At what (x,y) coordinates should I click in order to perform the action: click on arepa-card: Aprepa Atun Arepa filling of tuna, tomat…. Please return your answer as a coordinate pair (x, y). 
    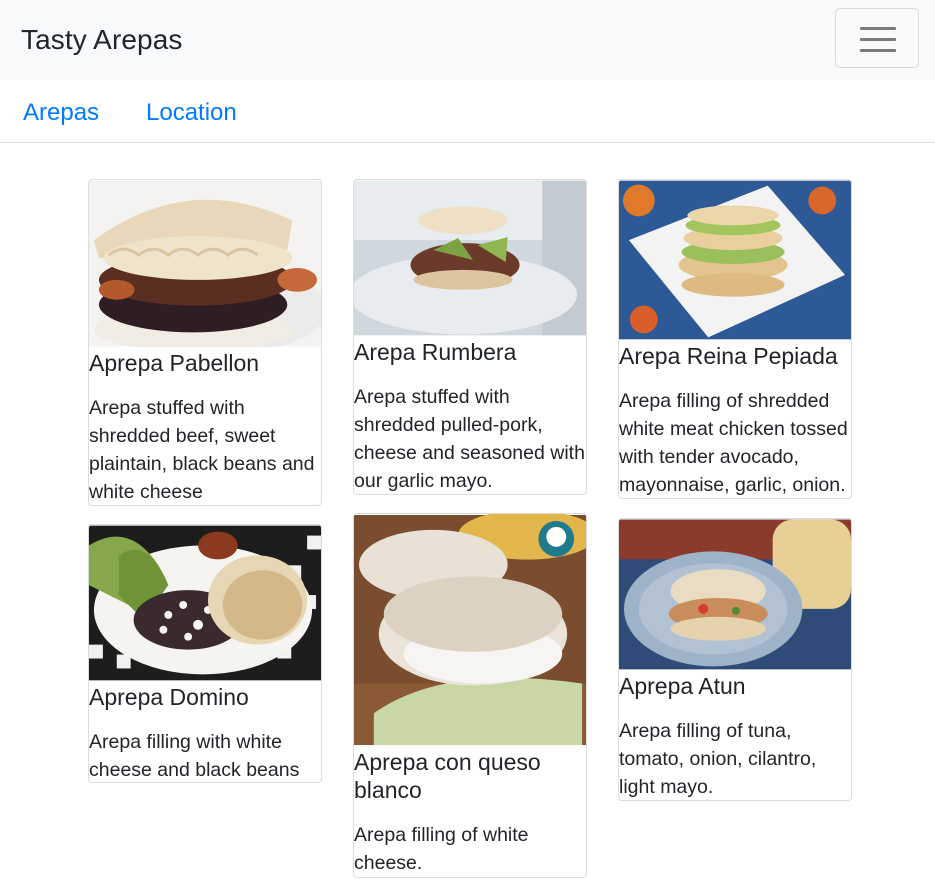
    Looking at the image, I should click on (735, 659).